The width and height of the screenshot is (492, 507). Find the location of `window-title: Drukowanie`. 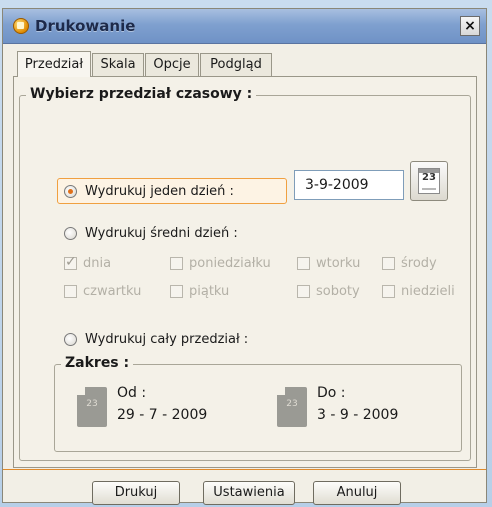

window-title: Drukowanie is located at coordinates (85, 26).